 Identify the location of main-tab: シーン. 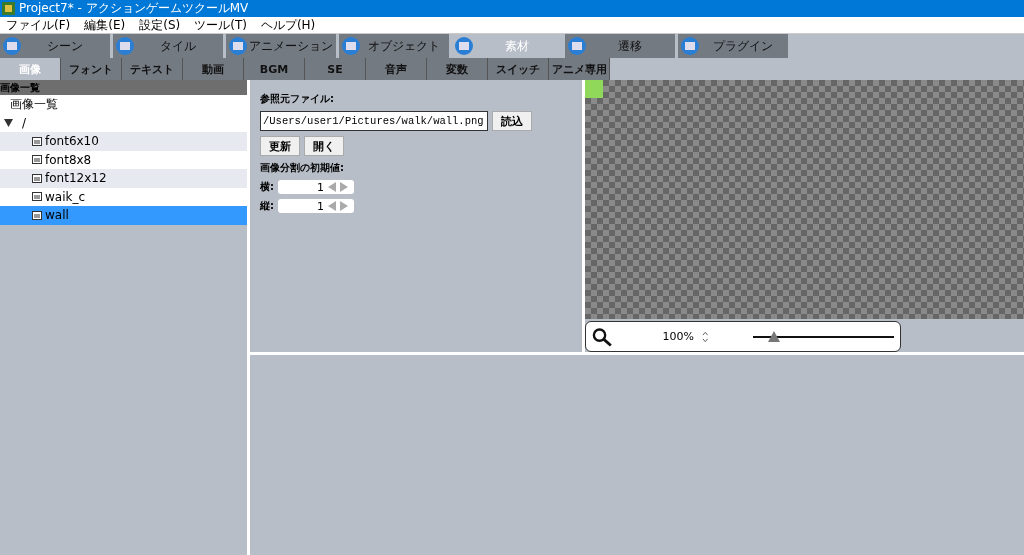
(55, 46).